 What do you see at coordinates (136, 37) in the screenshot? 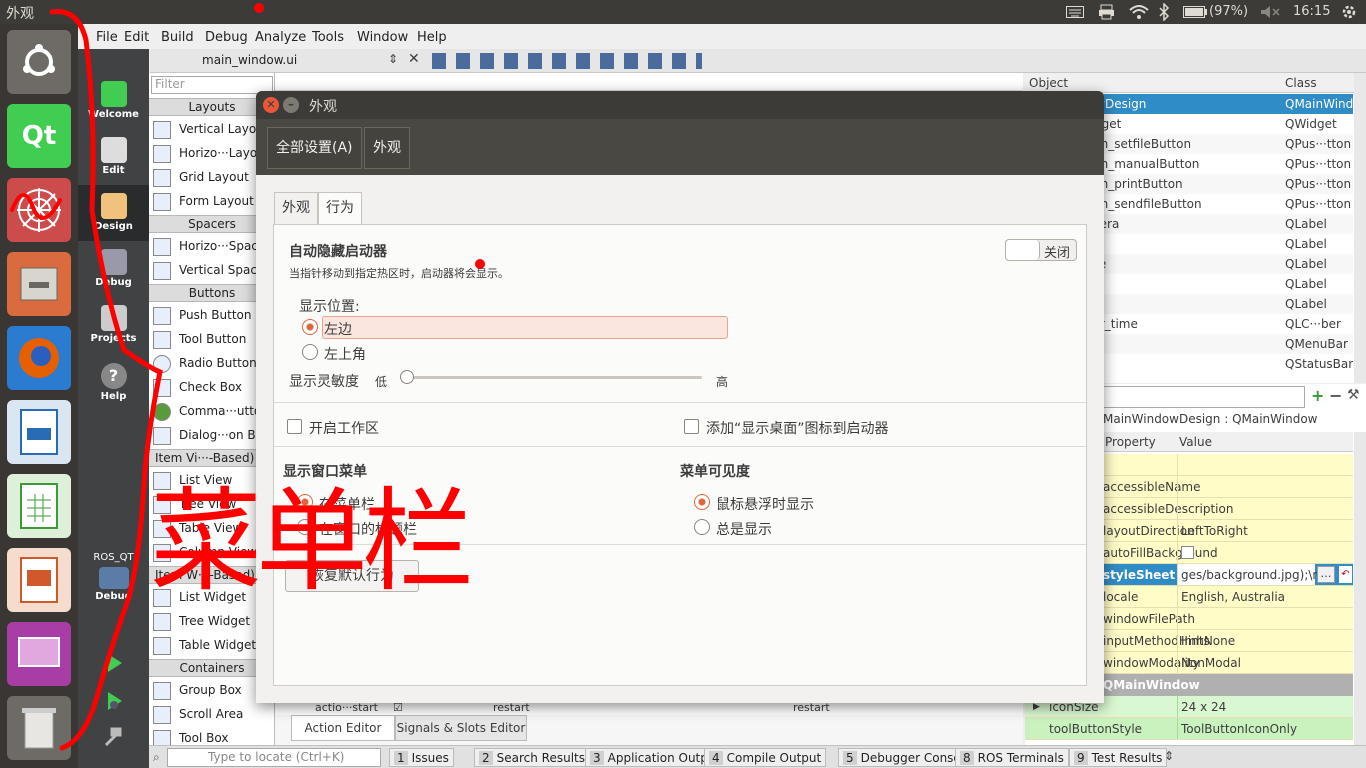
I see `menu-edit: Edit` at bounding box center [136, 37].